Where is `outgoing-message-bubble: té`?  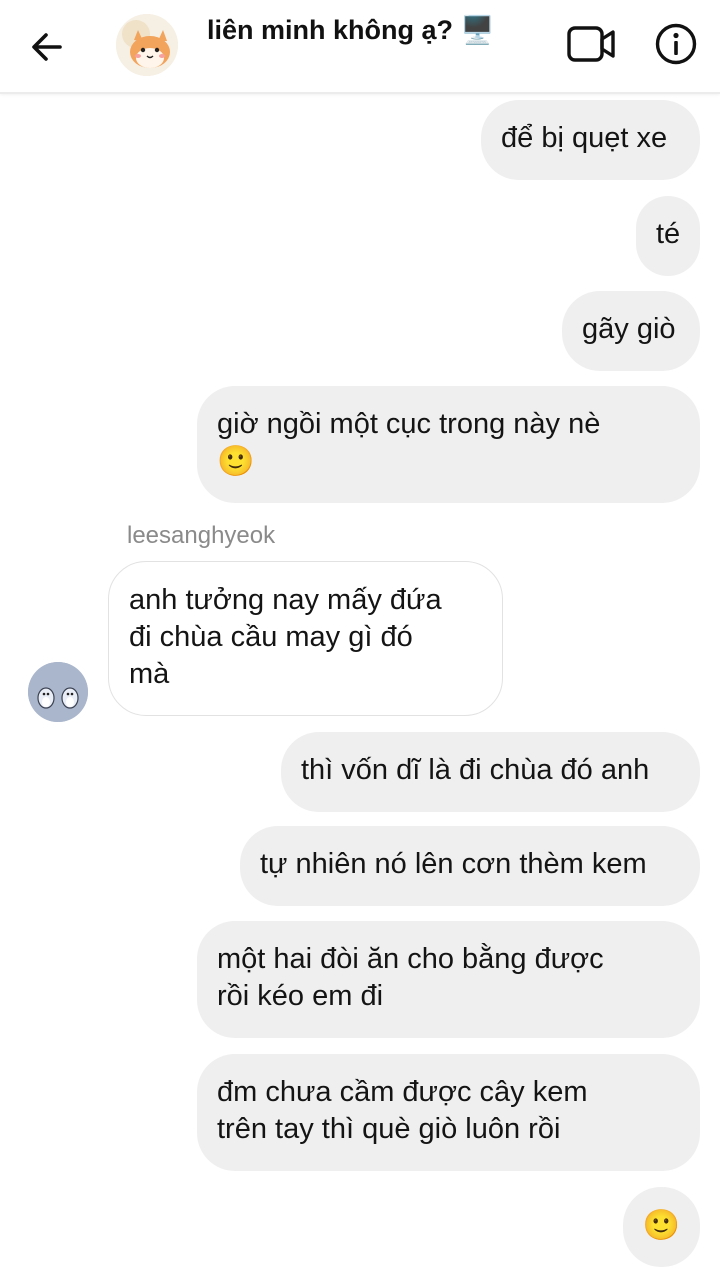 outgoing-message-bubble: té is located at coordinates (668, 236).